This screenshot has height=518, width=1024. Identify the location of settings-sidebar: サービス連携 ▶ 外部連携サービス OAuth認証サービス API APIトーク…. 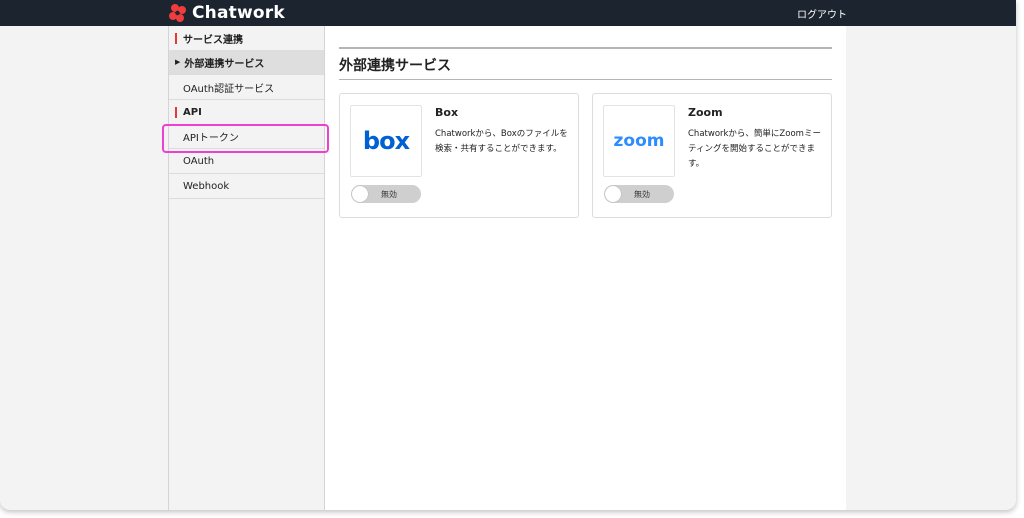
(246, 268).